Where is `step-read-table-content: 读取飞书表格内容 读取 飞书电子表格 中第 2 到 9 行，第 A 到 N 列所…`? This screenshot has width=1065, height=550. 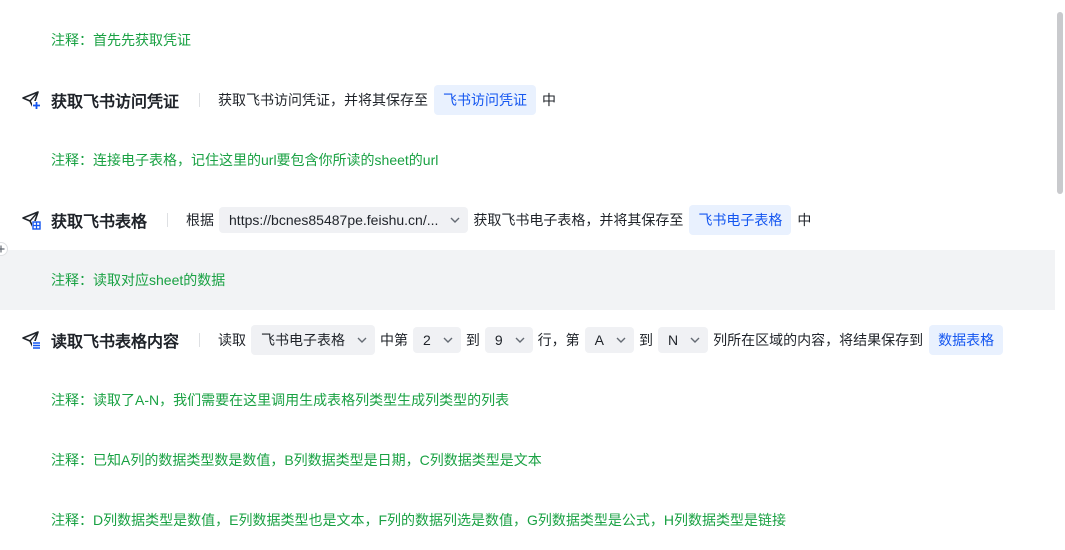 step-read-table-content: 读取飞书表格内容 读取 飞书电子表格 中第 2 到 9 行，第 A 到 N 列所… is located at coordinates (527, 340).